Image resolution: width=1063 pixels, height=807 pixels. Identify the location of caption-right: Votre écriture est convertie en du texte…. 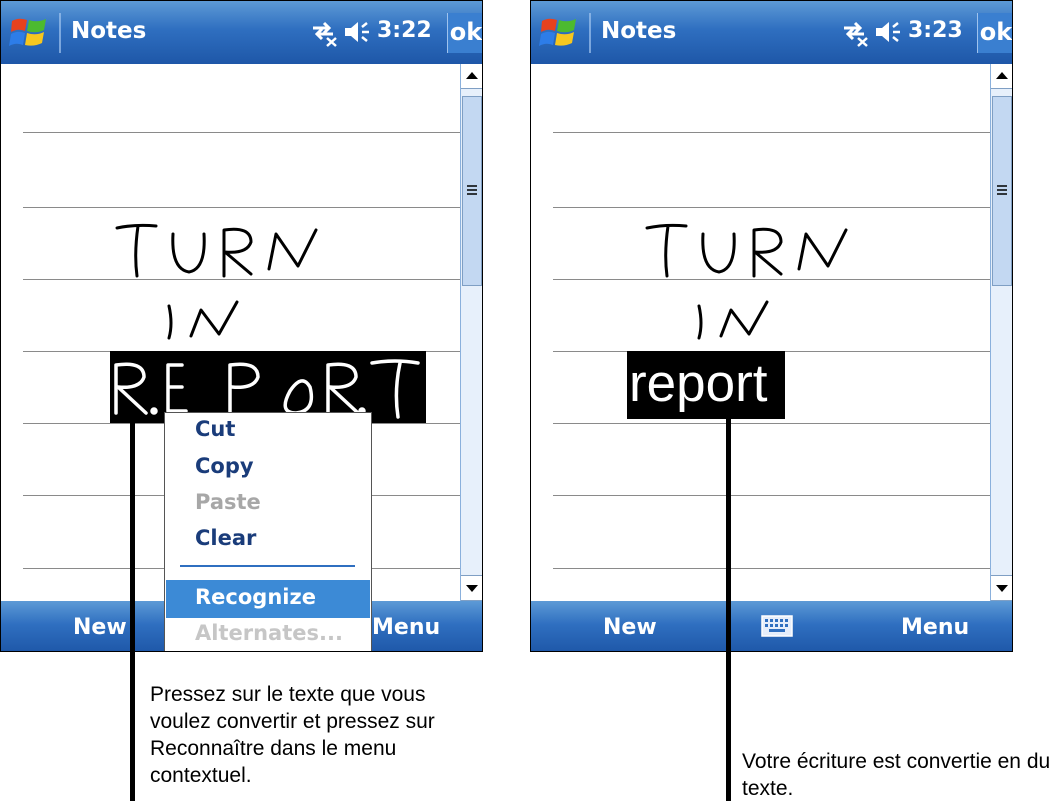
(896, 775).